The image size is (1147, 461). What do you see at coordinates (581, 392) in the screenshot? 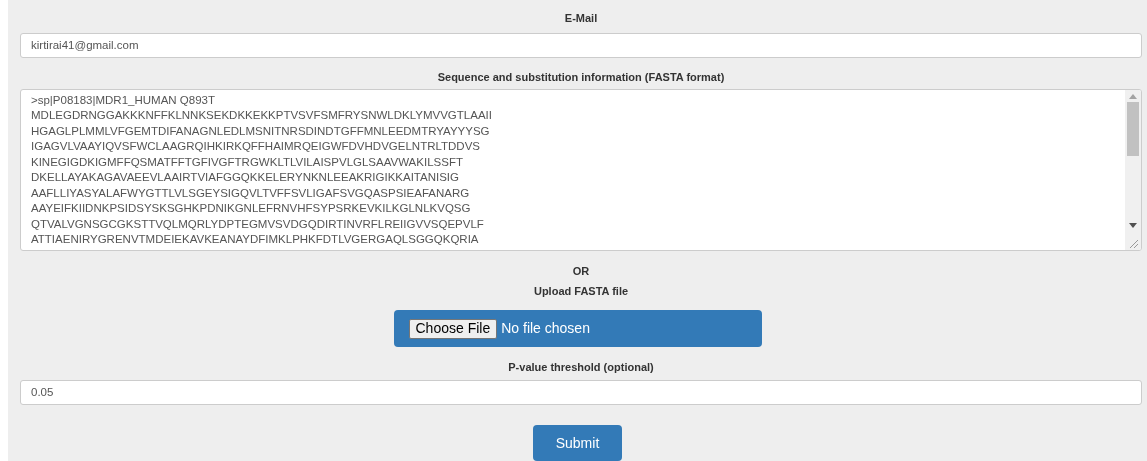
I see `p-value-field: 0.05` at bounding box center [581, 392].